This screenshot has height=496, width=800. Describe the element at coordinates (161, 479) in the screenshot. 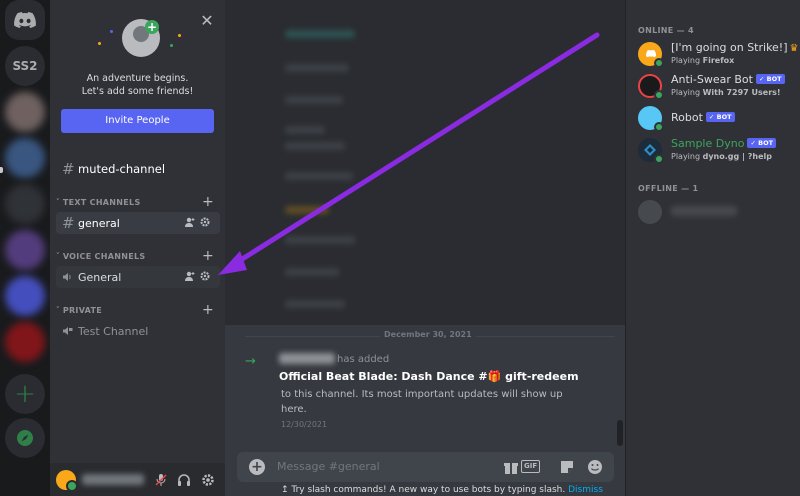

I see `mute-microphone-icon` at that location.